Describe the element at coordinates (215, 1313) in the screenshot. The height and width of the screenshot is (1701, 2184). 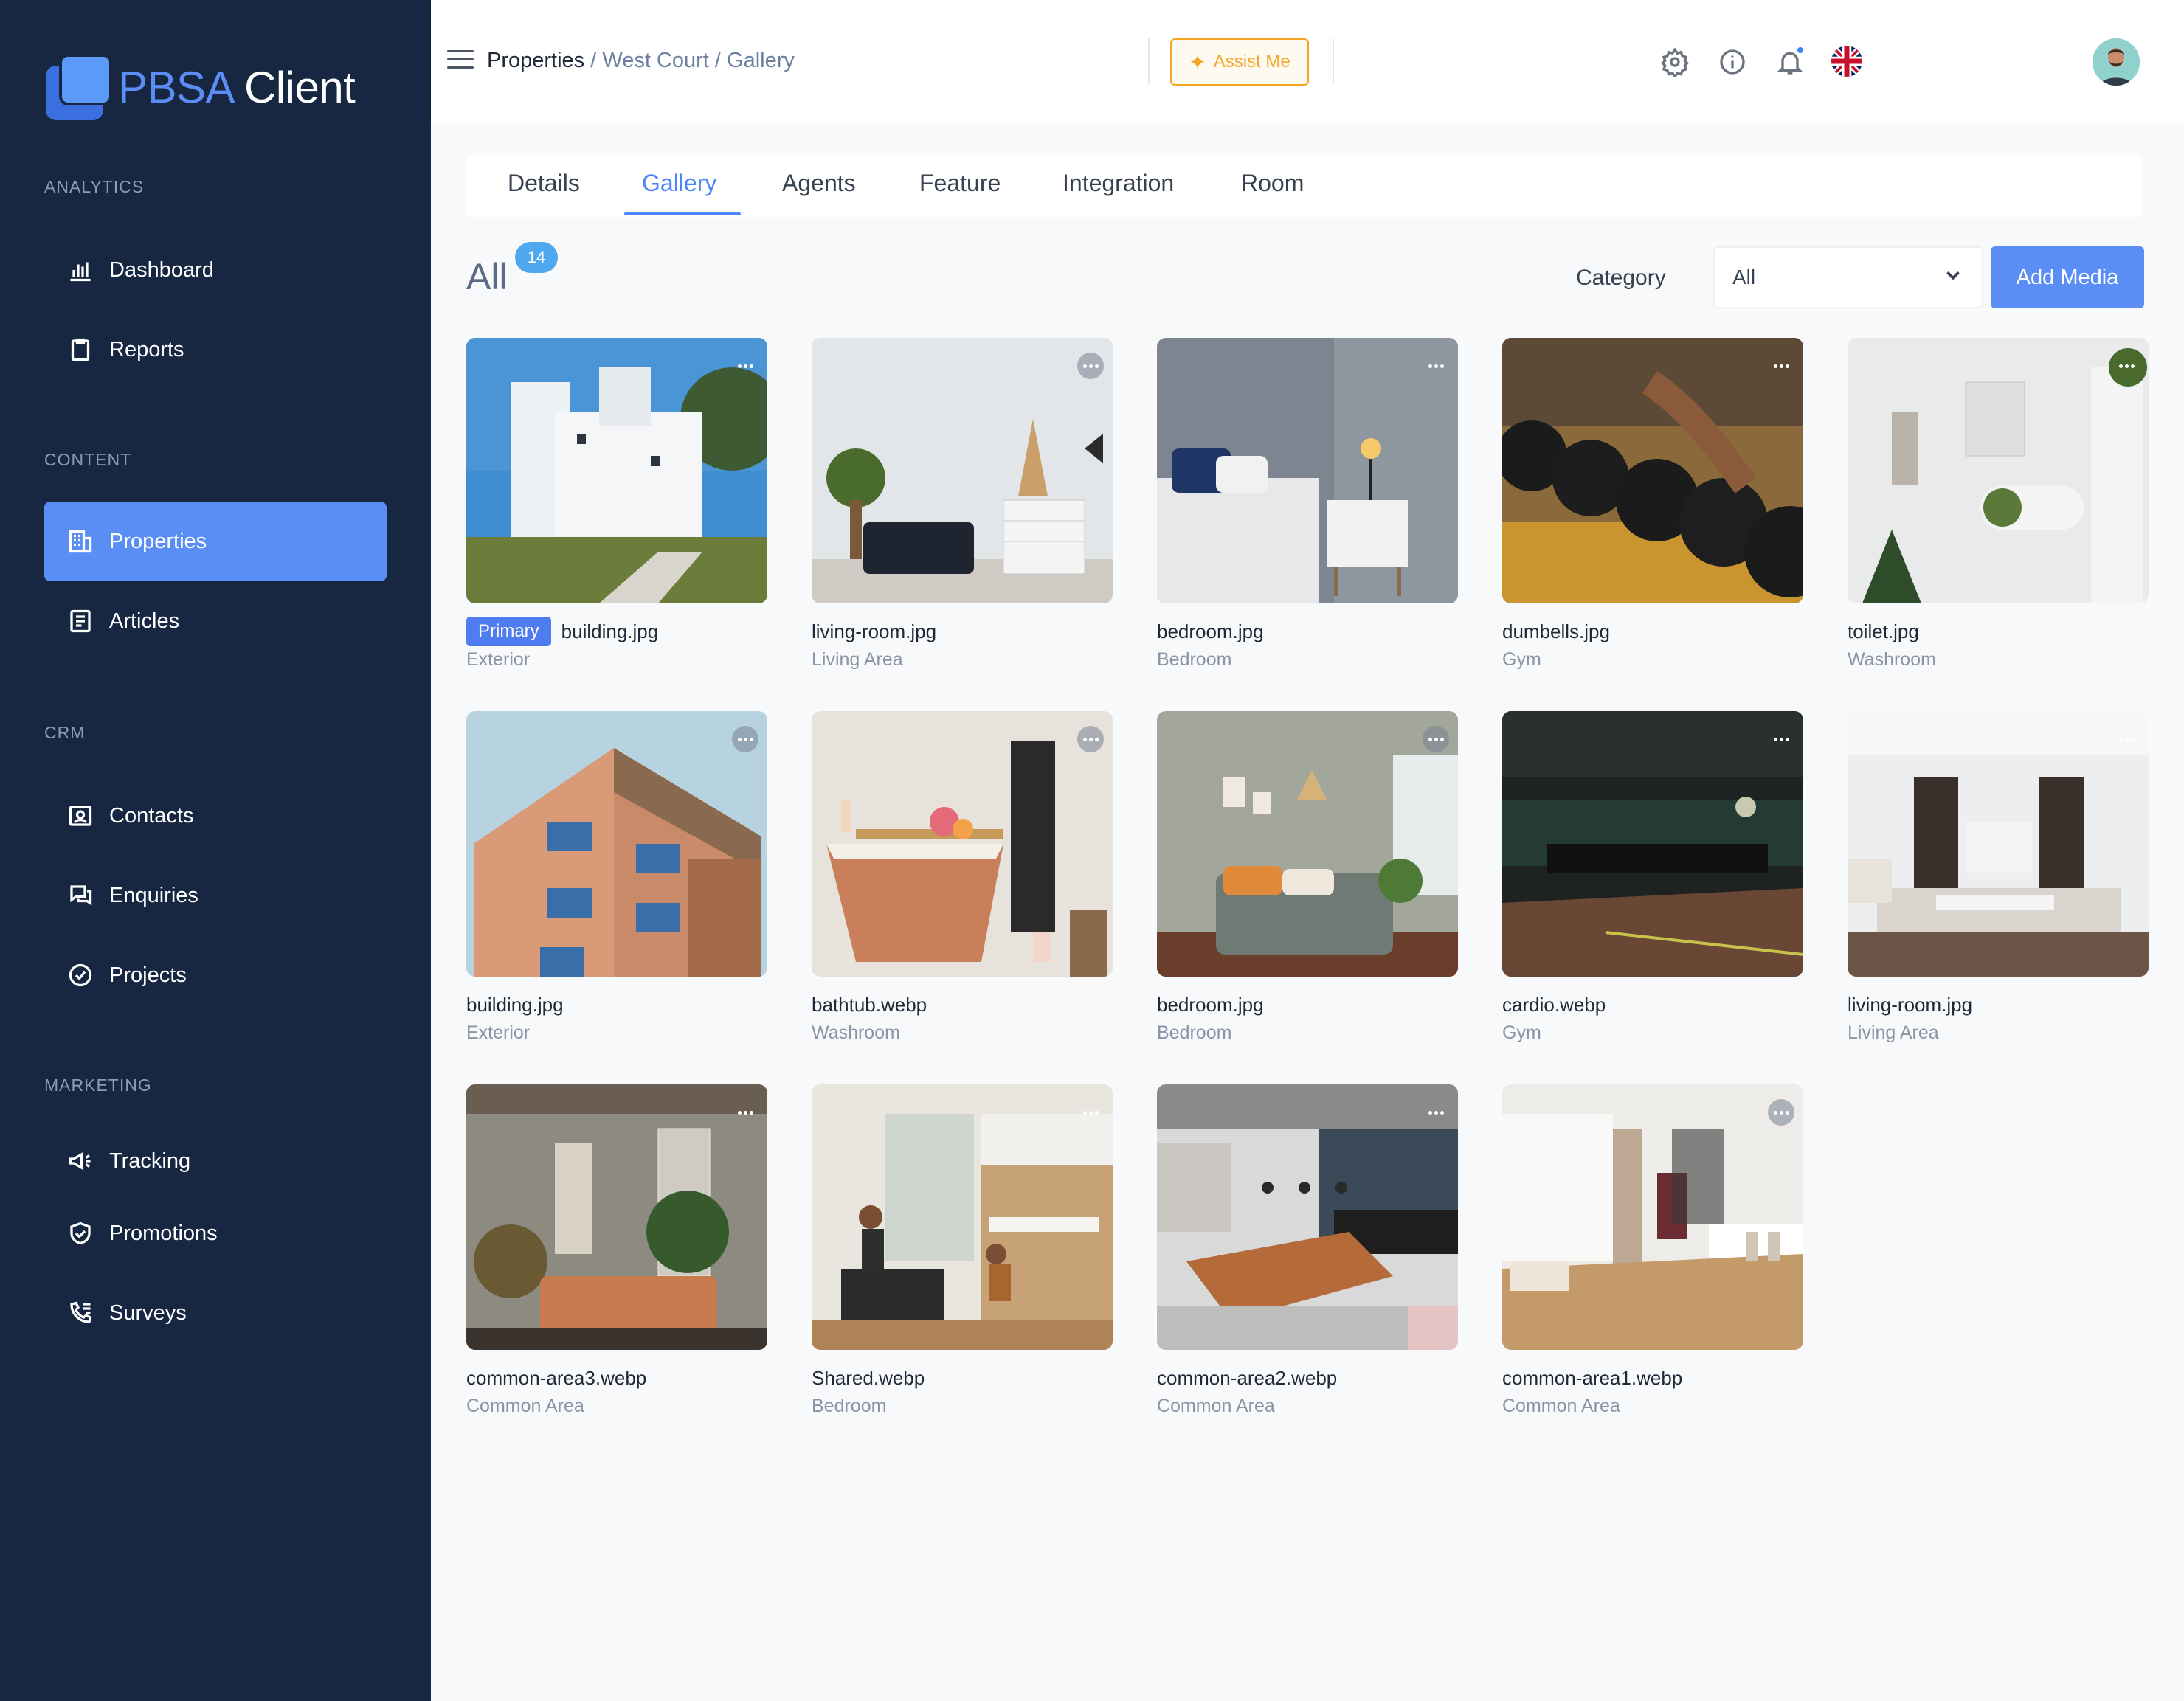
I see `sidebar-item-surveys: Surveys` at that location.